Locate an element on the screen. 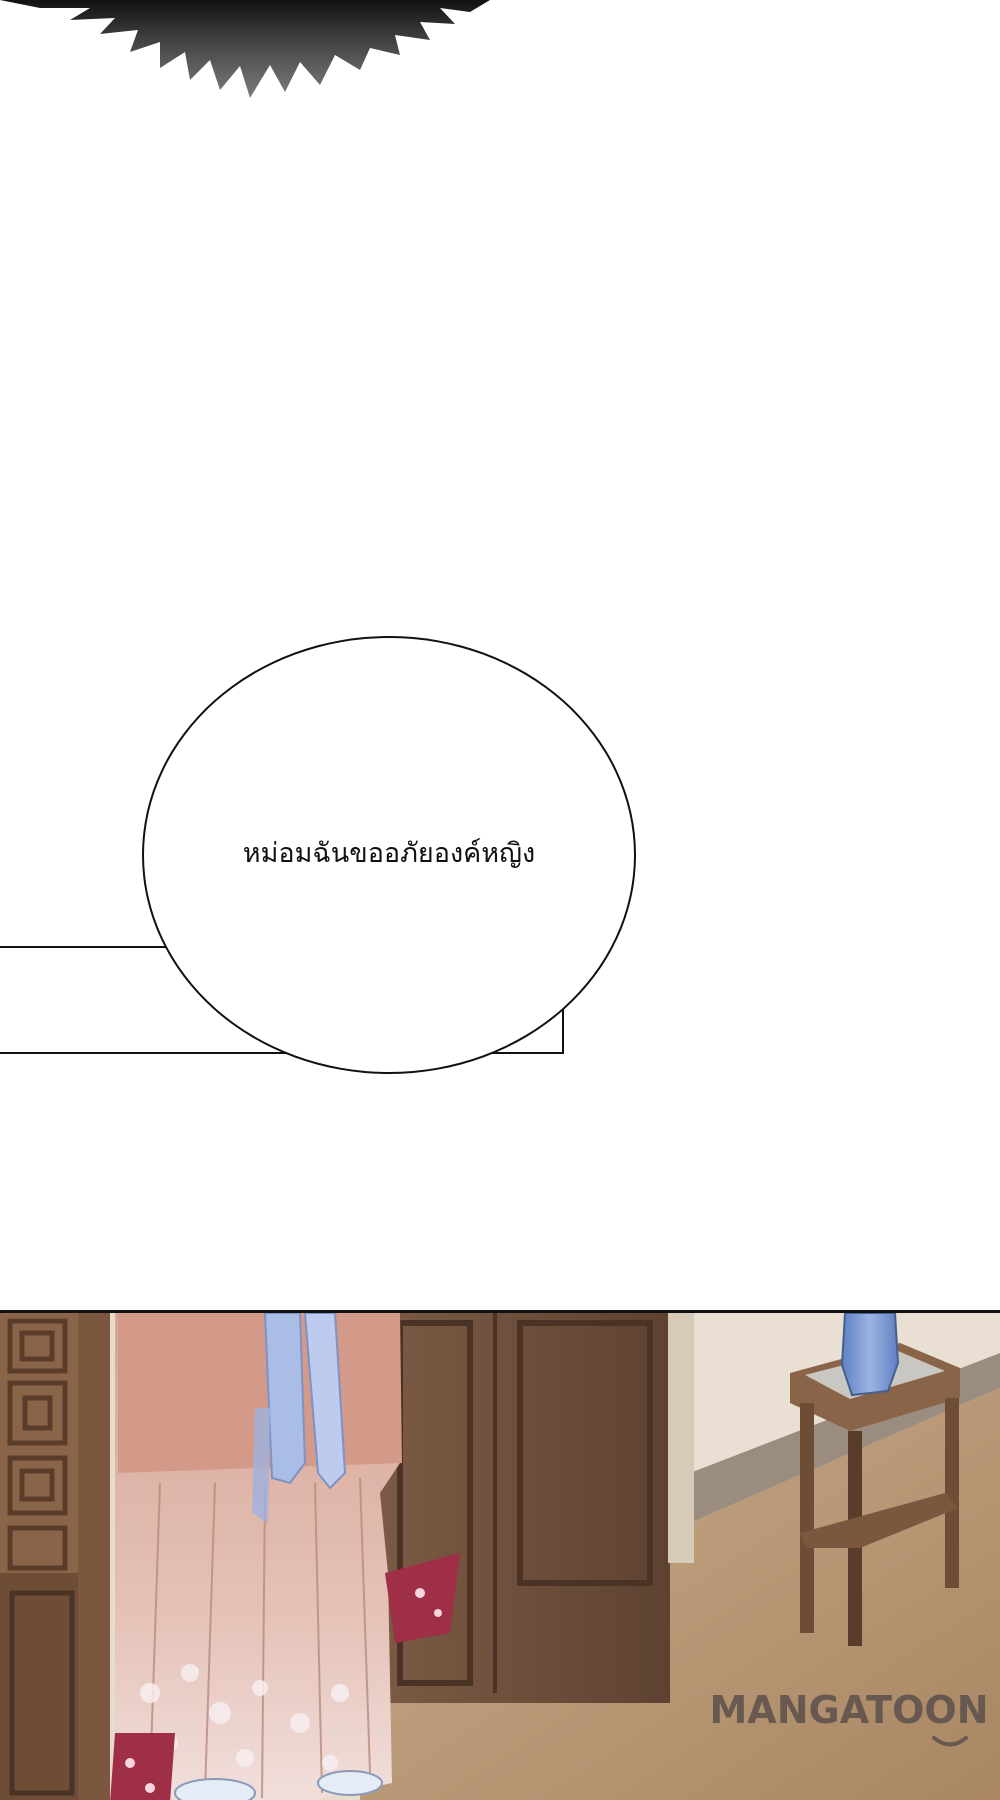 The height and width of the screenshot is (1800, 1000). speech-bubble: หม่อมฉันขออภัยองค์หญิง is located at coordinates (389, 855).